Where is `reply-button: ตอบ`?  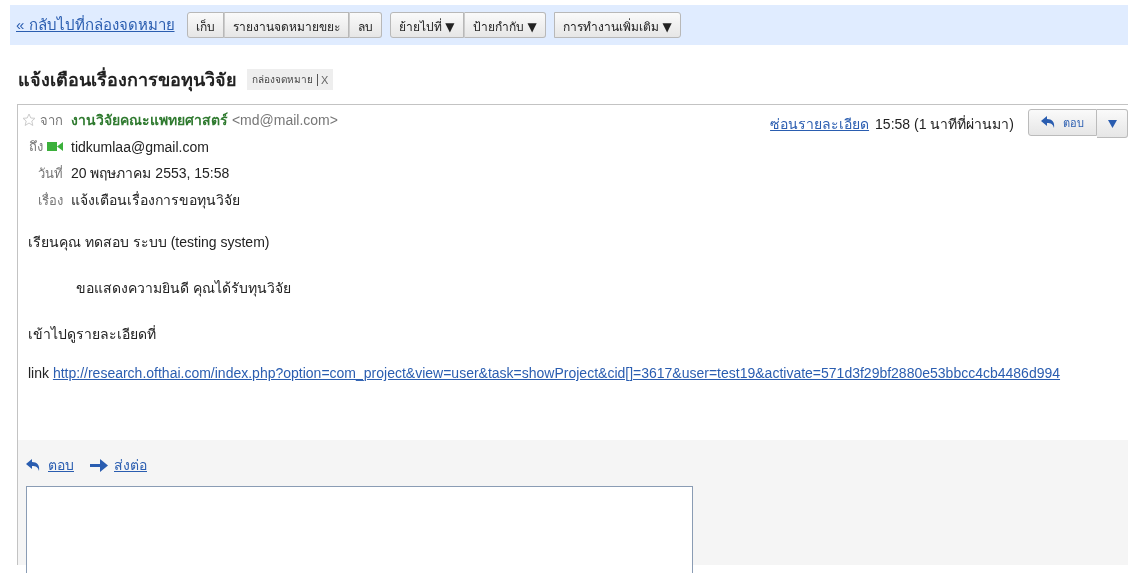
reply-button: ตอบ is located at coordinates (1062, 122).